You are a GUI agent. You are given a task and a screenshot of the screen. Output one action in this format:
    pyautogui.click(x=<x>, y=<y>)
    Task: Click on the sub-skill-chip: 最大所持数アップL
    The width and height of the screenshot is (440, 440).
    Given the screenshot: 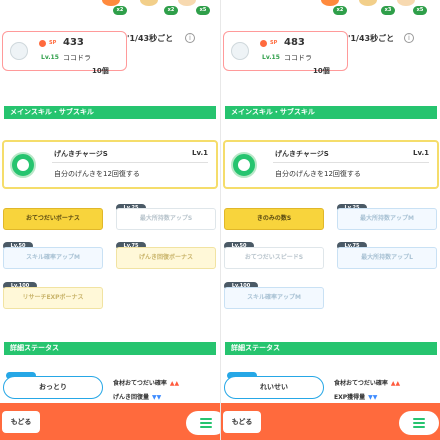 What is the action you would take?
    pyautogui.click(x=387, y=258)
    